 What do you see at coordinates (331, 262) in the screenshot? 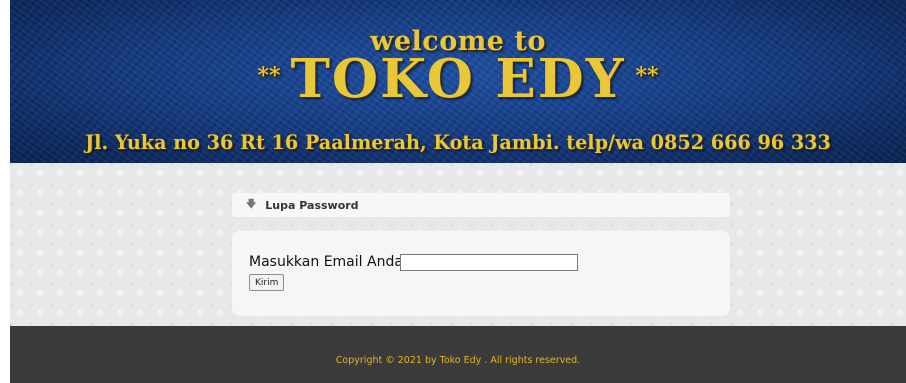
I see `email-label: Masukkan Email Anda :` at bounding box center [331, 262].